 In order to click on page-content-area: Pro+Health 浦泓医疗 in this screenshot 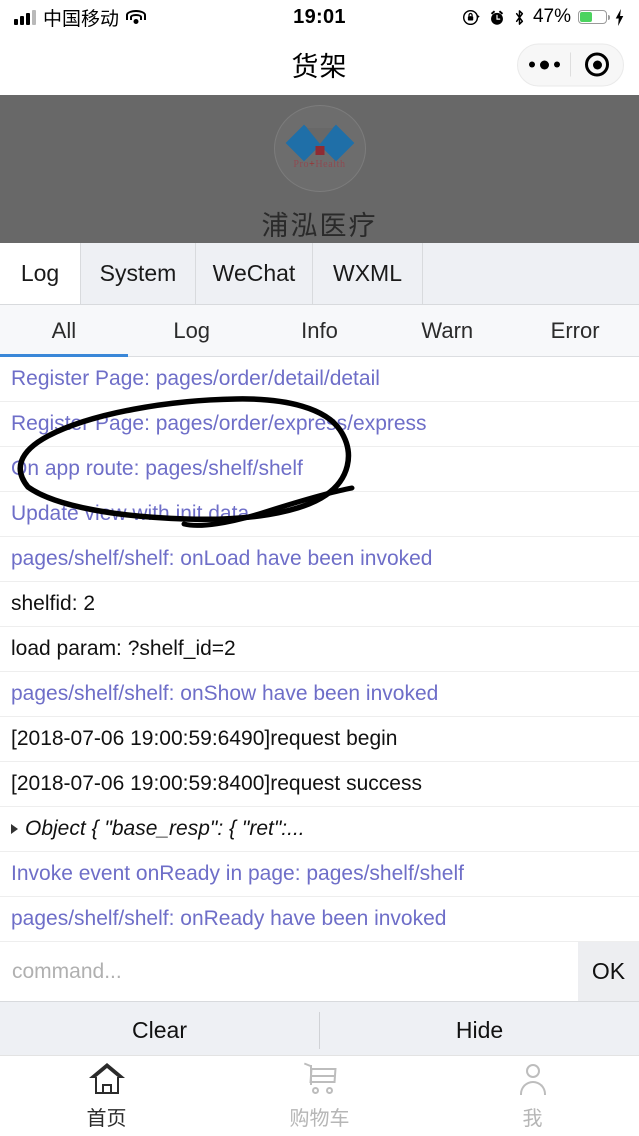, I will do `click(319, 169)`.